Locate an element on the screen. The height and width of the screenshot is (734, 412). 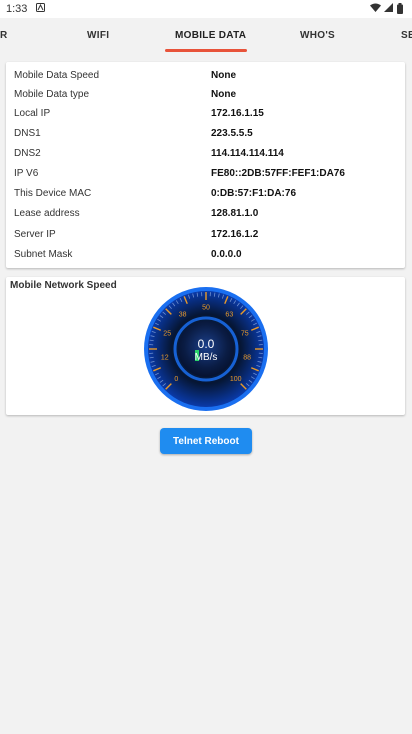
speed-unit: MB/s is located at coordinates (206, 357).